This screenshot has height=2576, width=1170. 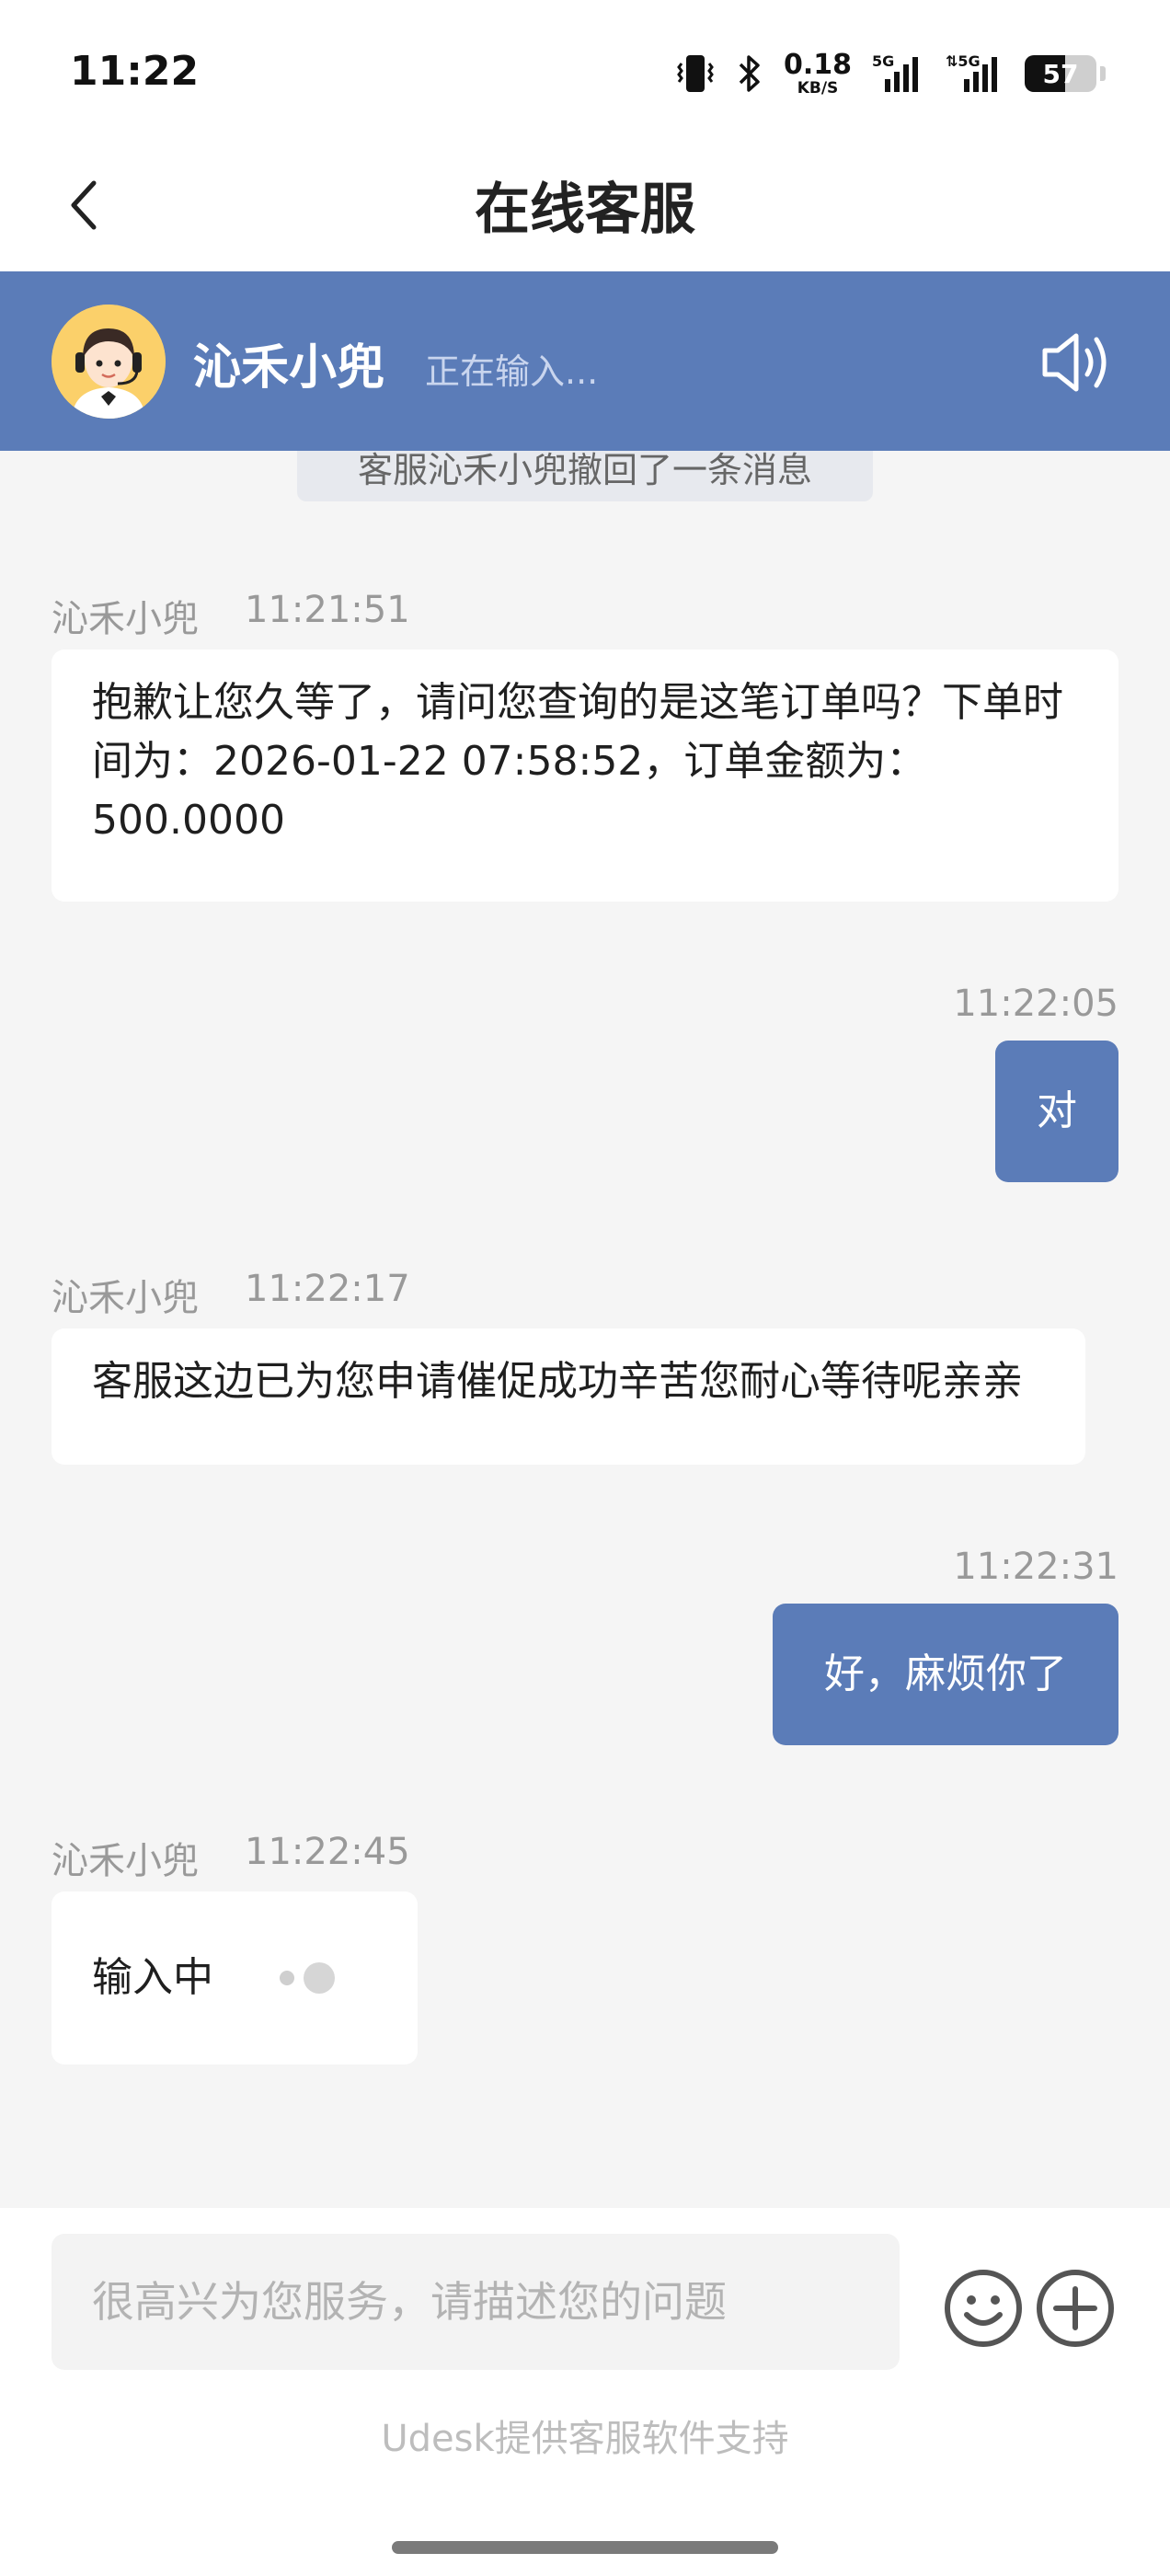 I want to click on svg-text: ⇅5G, so click(x=963, y=61).